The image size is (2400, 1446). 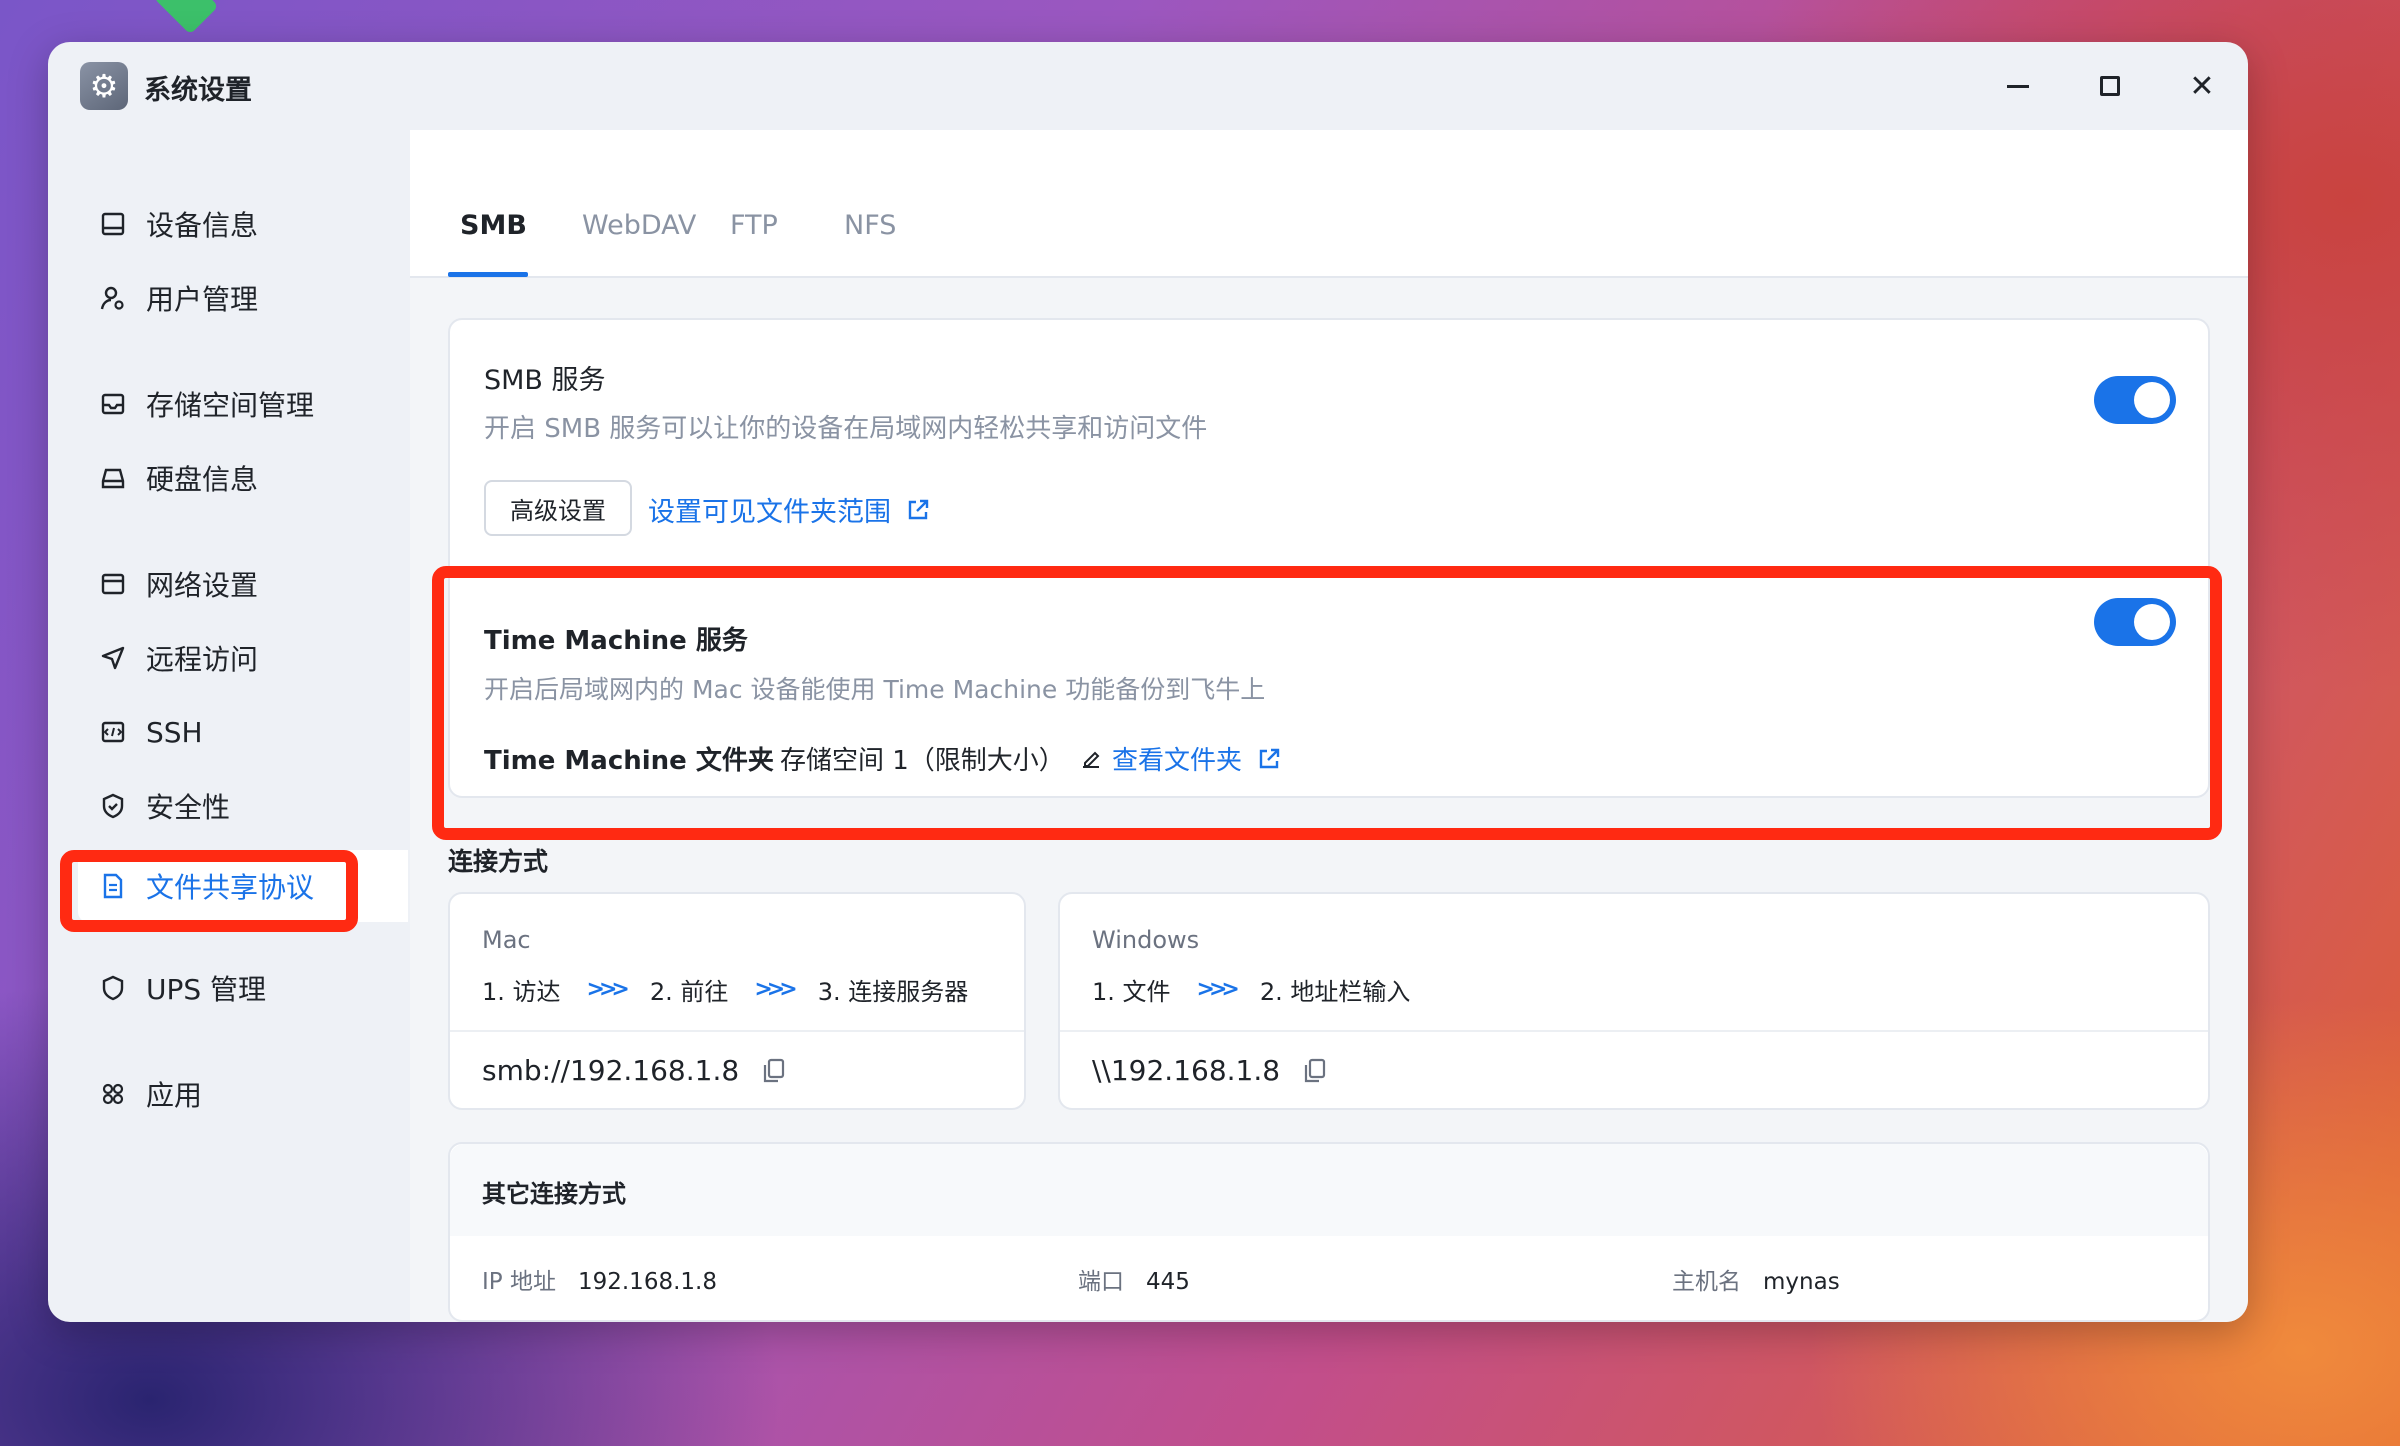 What do you see at coordinates (1801, 1282) in the screenshot?
I see `hostname-value: mynas` at bounding box center [1801, 1282].